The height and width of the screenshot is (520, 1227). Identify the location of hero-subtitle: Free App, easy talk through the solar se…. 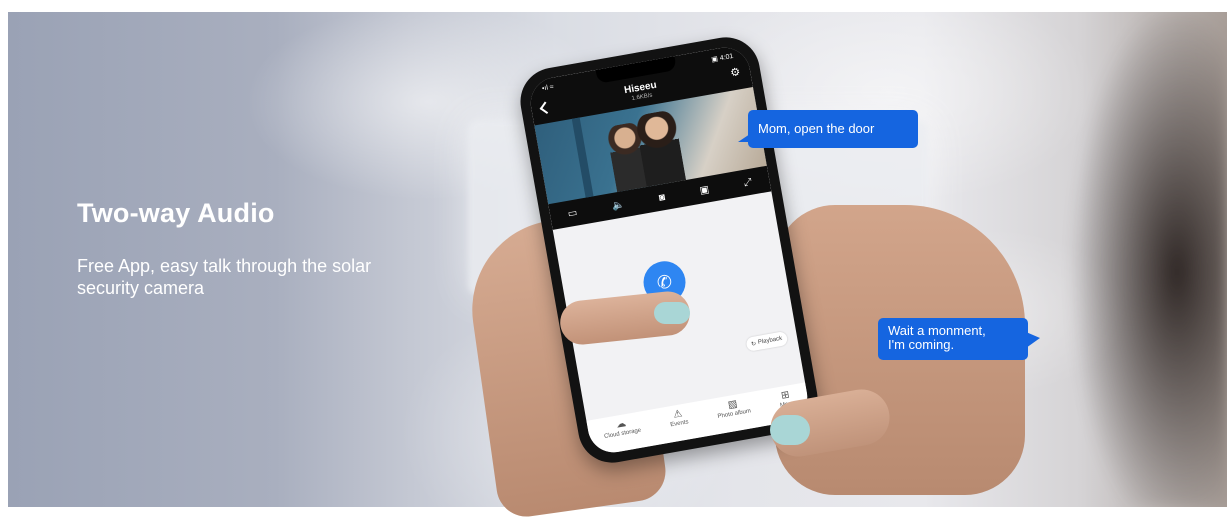
(224, 277).